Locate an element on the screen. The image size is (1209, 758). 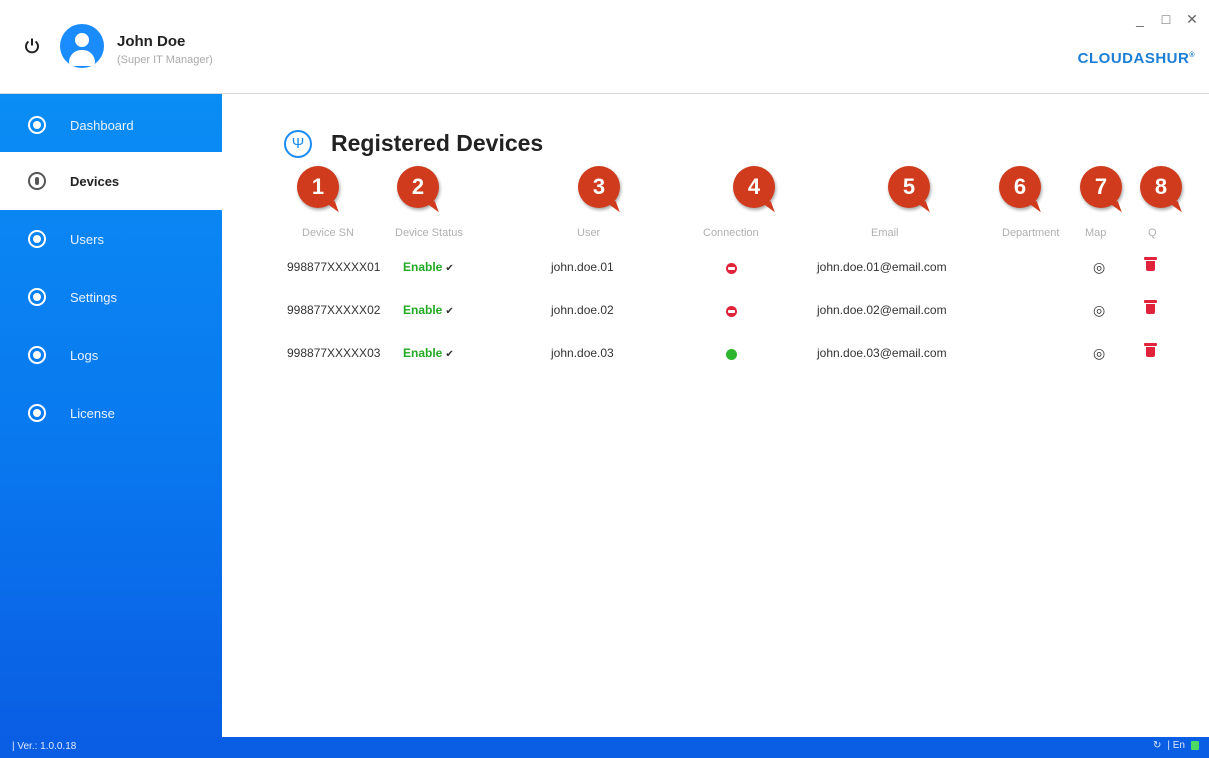
minimize-button: _ is located at coordinates (1140, 19).